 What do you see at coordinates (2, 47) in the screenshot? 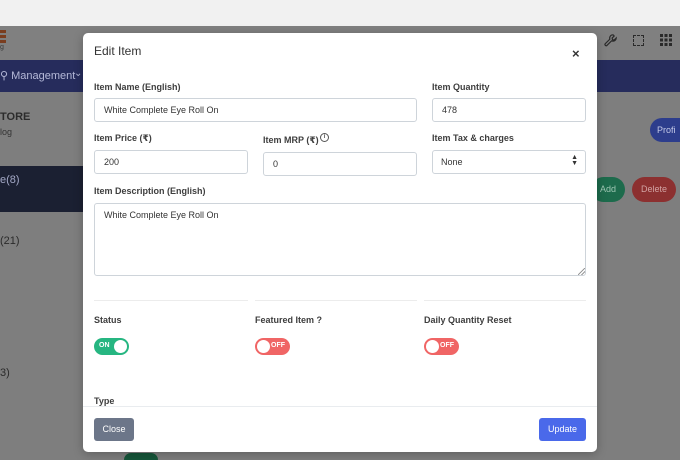
I see `logo-subtext: g` at bounding box center [2, 47].